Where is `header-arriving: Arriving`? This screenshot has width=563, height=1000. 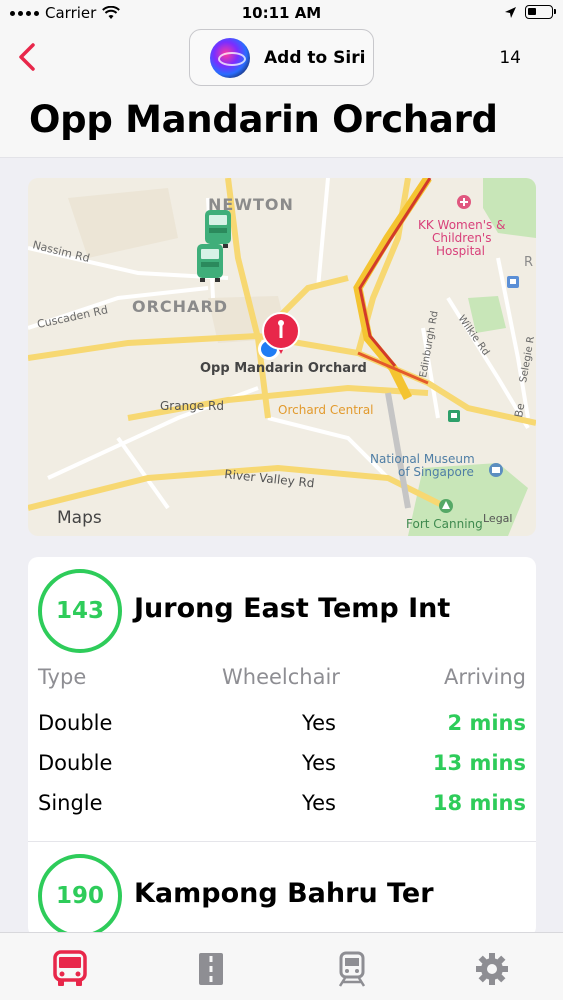
header-arriving: Arriving is located at coordinates (484, 677).